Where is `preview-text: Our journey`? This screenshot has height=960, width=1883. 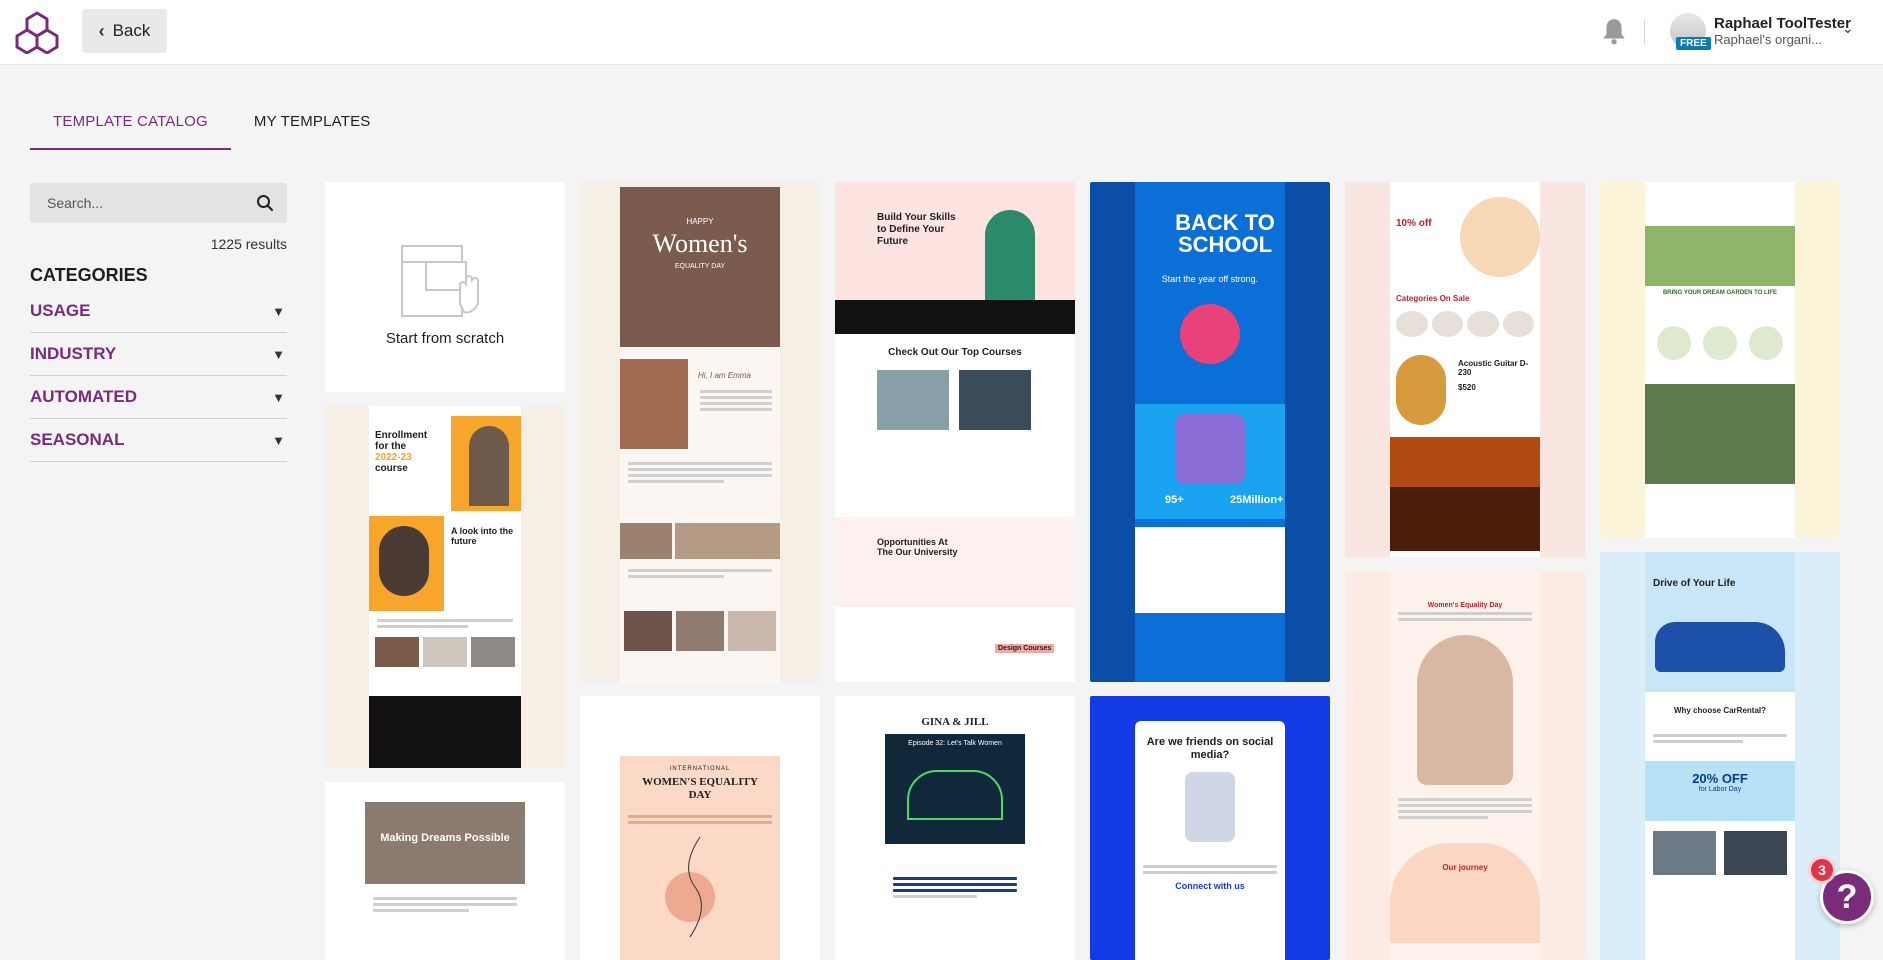 preview-text: Our journey is located at coordinates (1465, 867).